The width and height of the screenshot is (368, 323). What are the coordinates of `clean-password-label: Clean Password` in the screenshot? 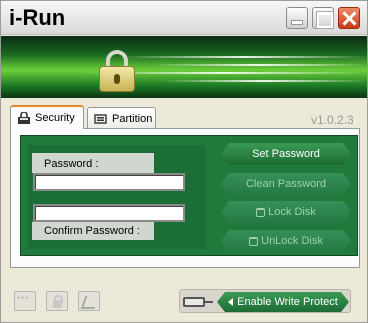 It's located at (286, 184).